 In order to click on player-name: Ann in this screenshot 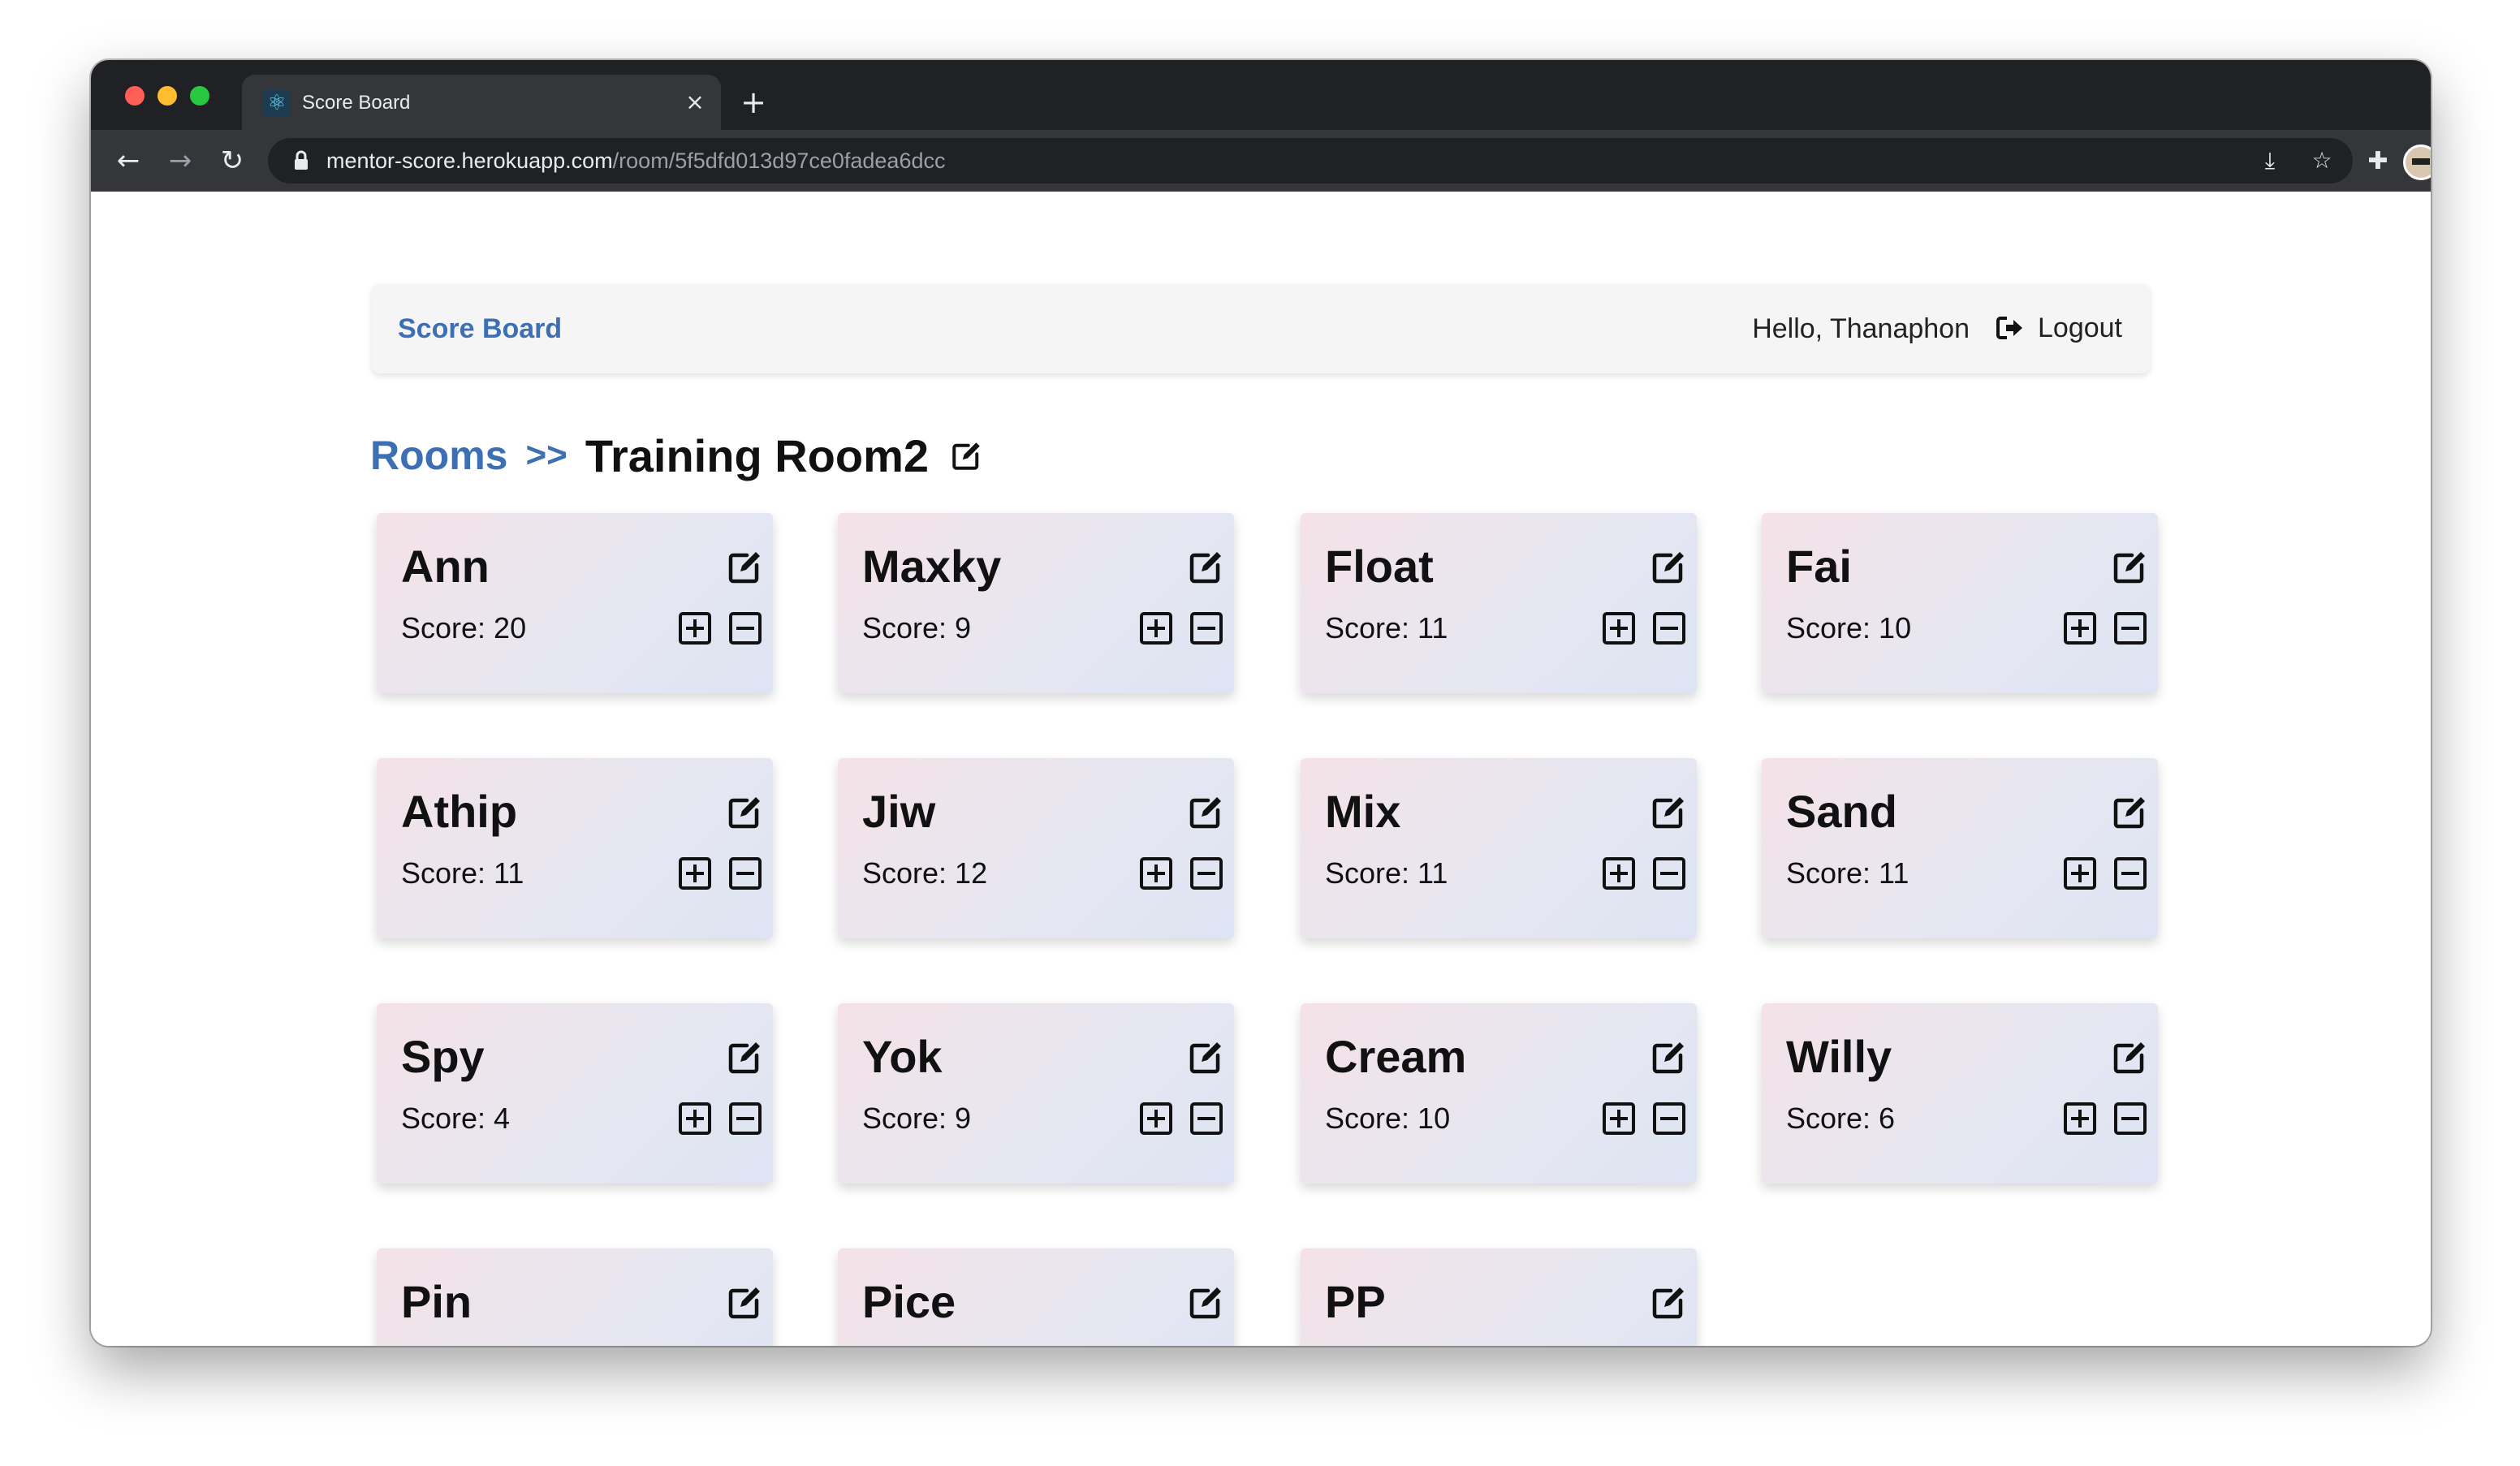, I will do `click(445, 566)`.